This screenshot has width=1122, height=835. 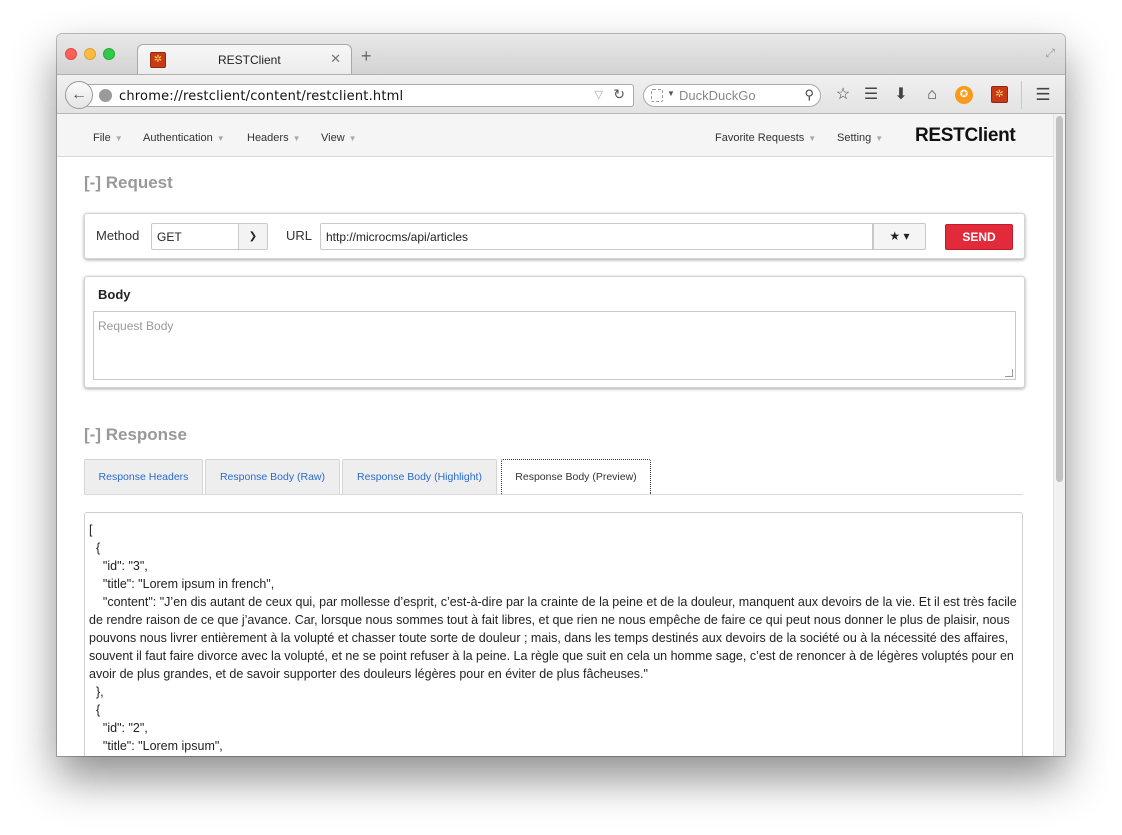 What do you see at coordinates (339, 138) in the screenshot?
I see `menu-view: View ▼` at bounding box center [339, 138].